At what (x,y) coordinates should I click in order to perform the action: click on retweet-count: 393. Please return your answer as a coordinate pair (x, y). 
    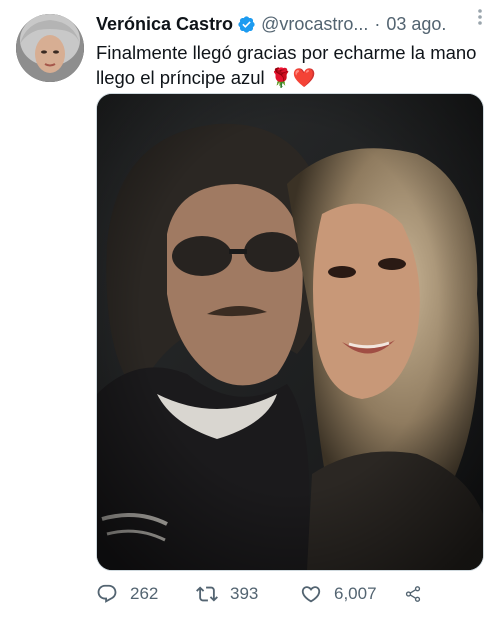
    Looking at the image, I should click on (244, 593).